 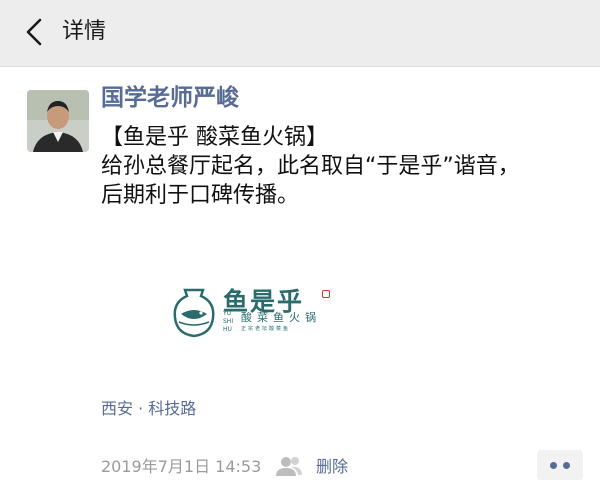 What do you see at coordinates (560, 465) in the screenshot?
I see `more-actions-button` at bounding box center [560, 465].